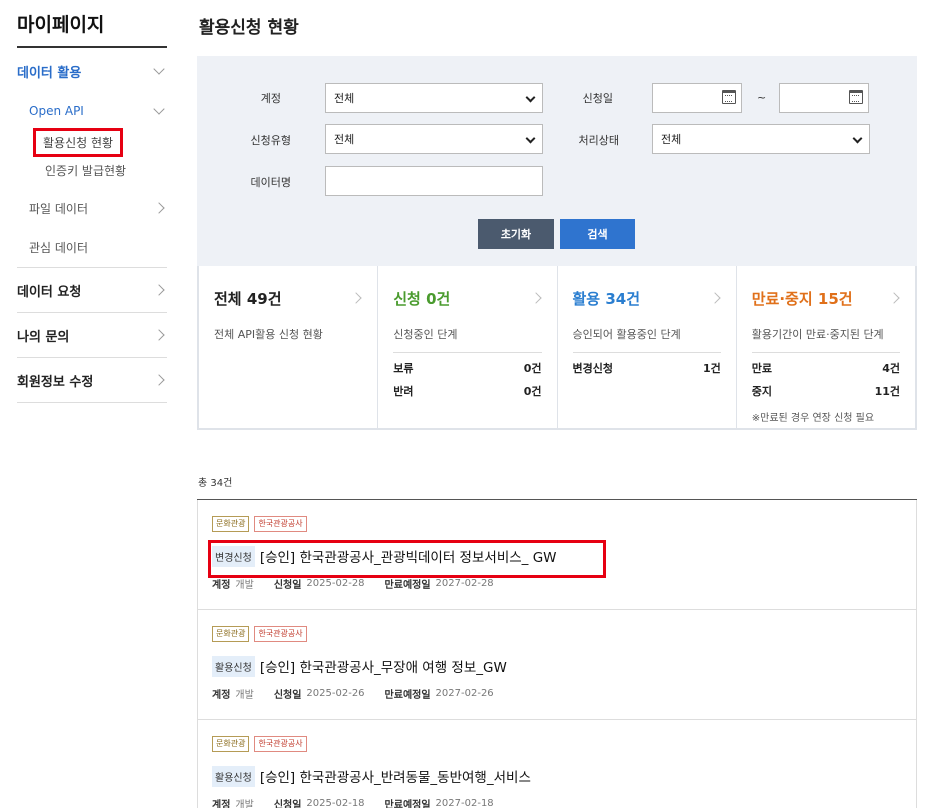  What do you see at coordinates (761, 139) in the screenshot?
I see `process-status-select: 전체` at bounding box center [761, 139].